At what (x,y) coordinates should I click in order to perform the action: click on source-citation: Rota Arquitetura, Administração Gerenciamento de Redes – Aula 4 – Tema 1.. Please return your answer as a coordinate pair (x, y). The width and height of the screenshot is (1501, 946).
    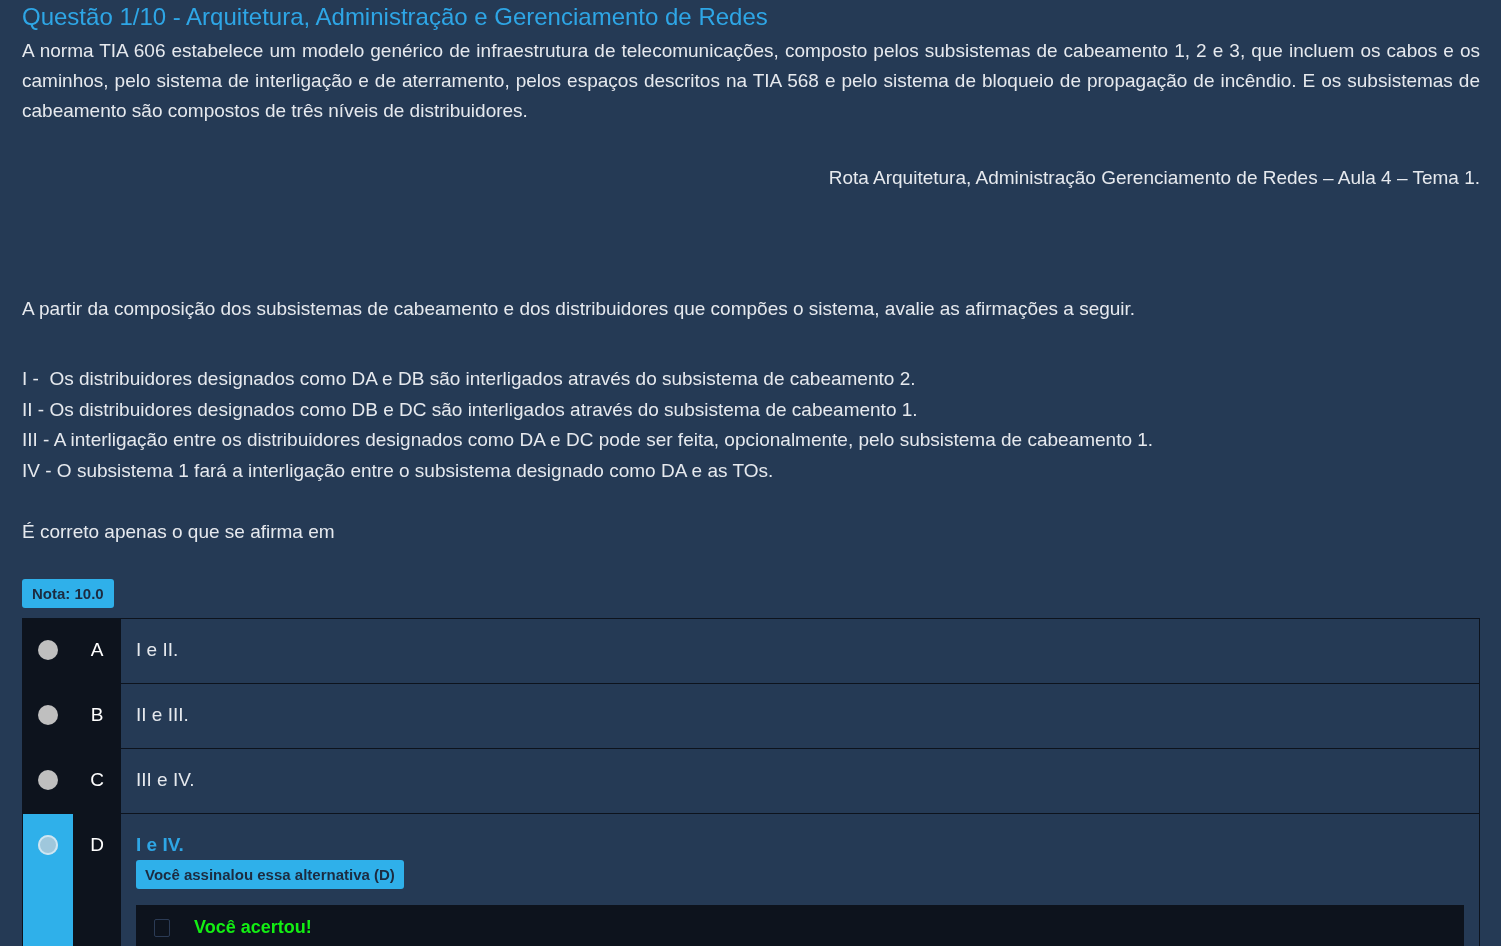
    Looking at the image, I should click on (1153, 178).